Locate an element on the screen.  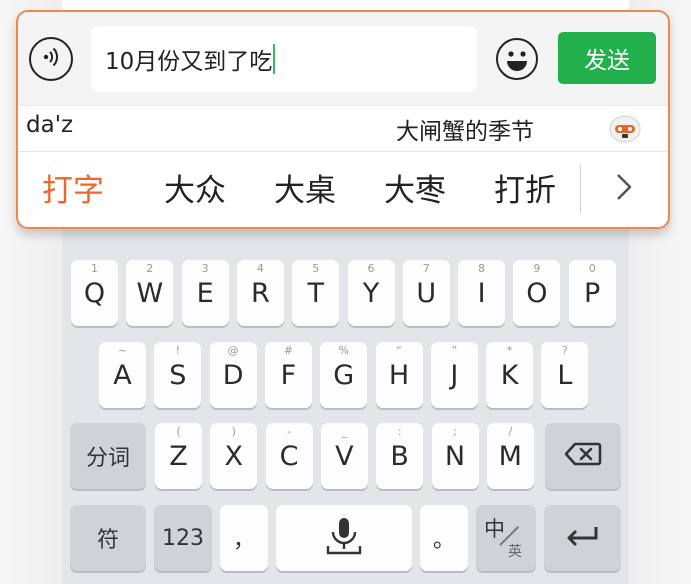
segment-key-label: 分词 is located at coordinates (107, 458).